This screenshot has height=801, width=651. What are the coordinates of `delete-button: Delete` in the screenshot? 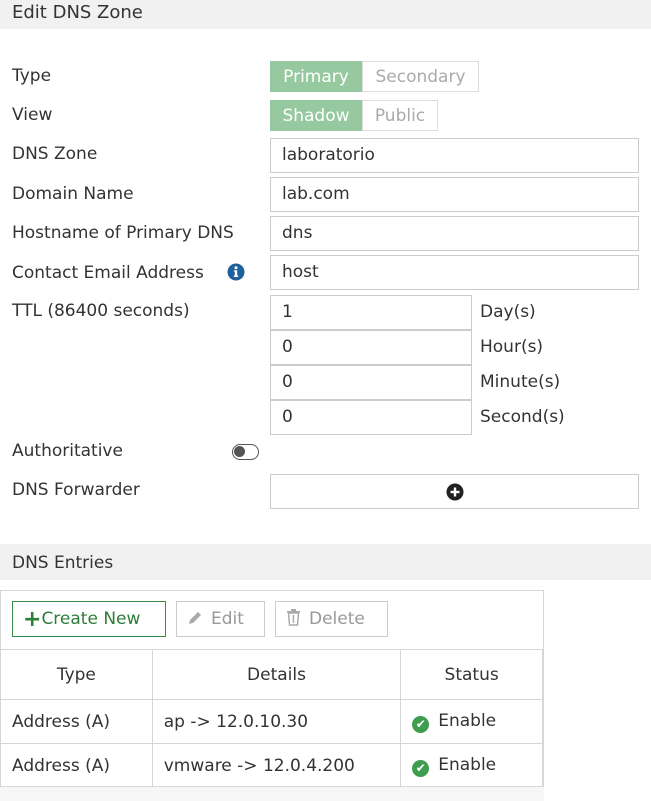 It's located at (331, 619).